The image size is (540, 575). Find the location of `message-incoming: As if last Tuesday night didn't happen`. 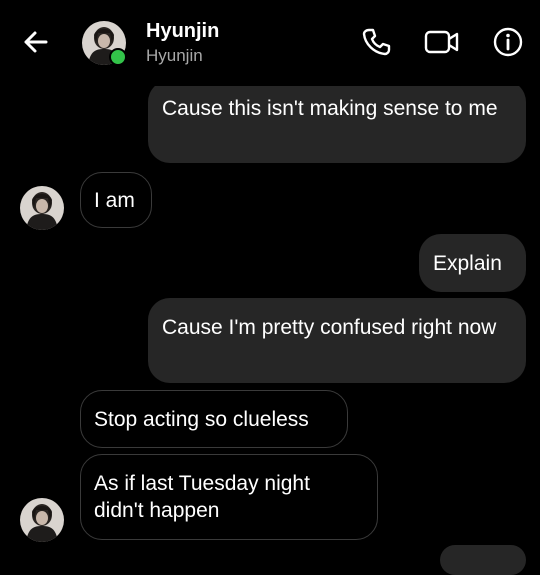

message-incoming: As if last Tuesday night didn't happen is located at coordinates (229, 497).